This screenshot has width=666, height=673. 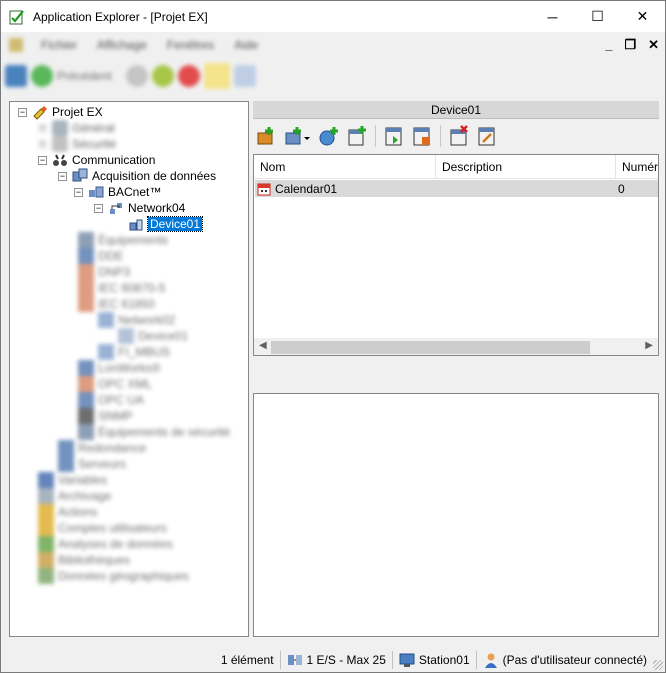 What do you see at coordinates (244, 76) in the screenshot?
I see `window-icon` at bounding box center [244, 76].